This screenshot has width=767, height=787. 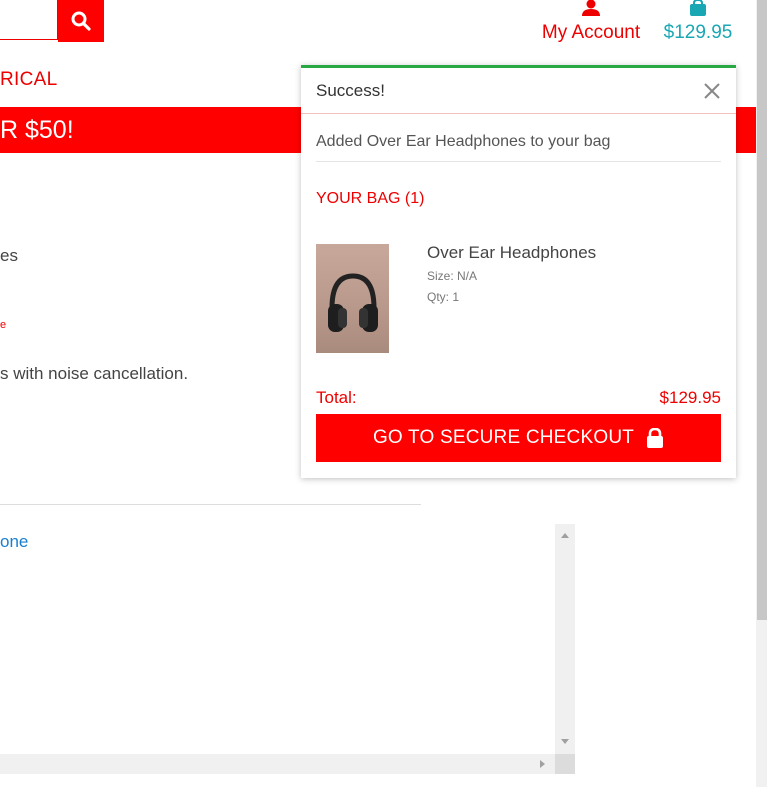 I want to click on product-description: s with noise cancellation., so click(x=94, y=373).